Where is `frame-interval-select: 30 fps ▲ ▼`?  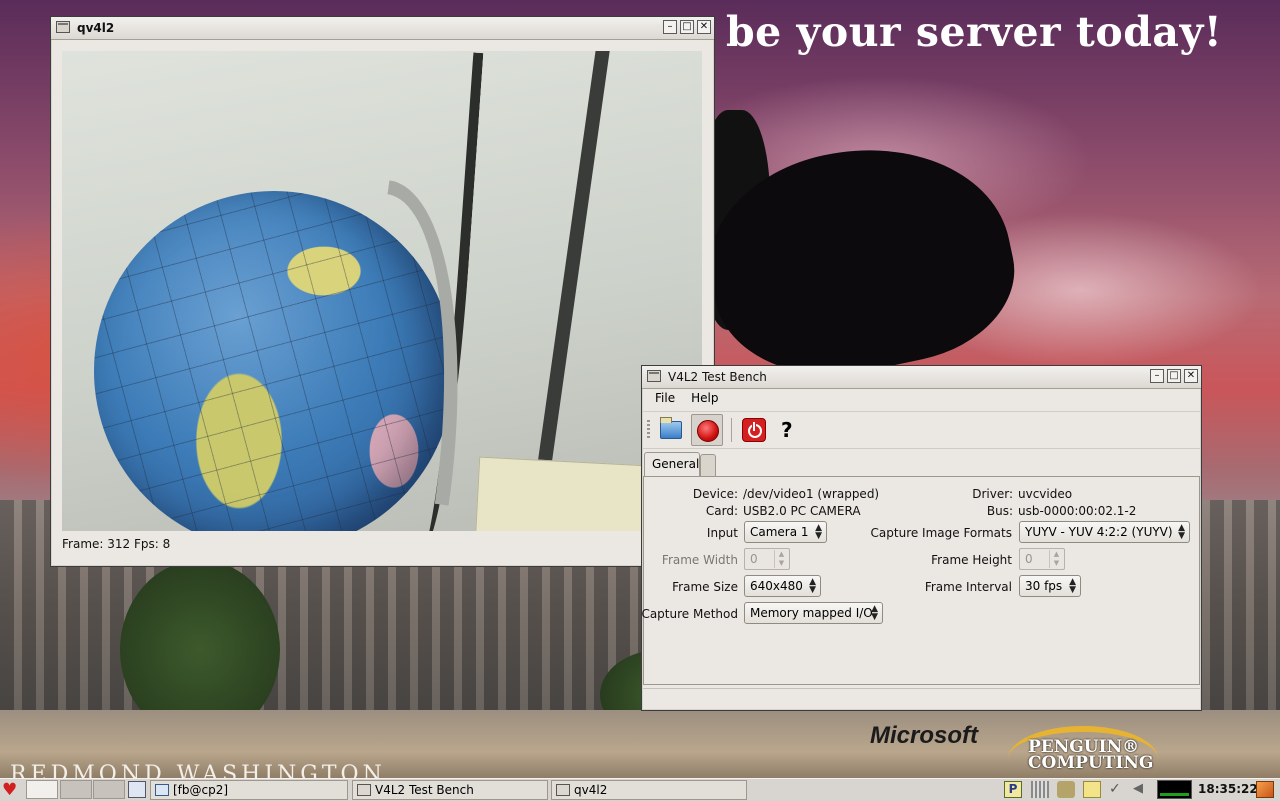
frame-interval-select: 30 fps ▲ ▼ is located at coordinates (1050, 586).